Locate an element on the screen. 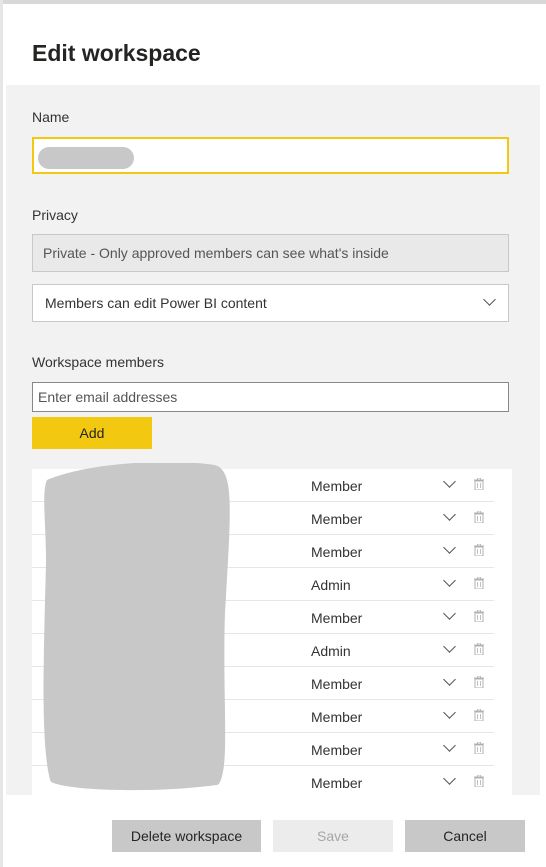  workspace-name-input is located at coordinates (270, 155).